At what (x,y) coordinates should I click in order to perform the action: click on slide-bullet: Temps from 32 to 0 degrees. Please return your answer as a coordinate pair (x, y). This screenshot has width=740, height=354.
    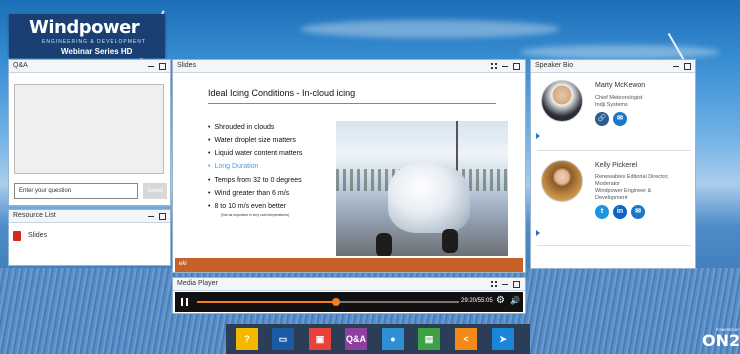
    Looking at the image, I should click on (254, 180).